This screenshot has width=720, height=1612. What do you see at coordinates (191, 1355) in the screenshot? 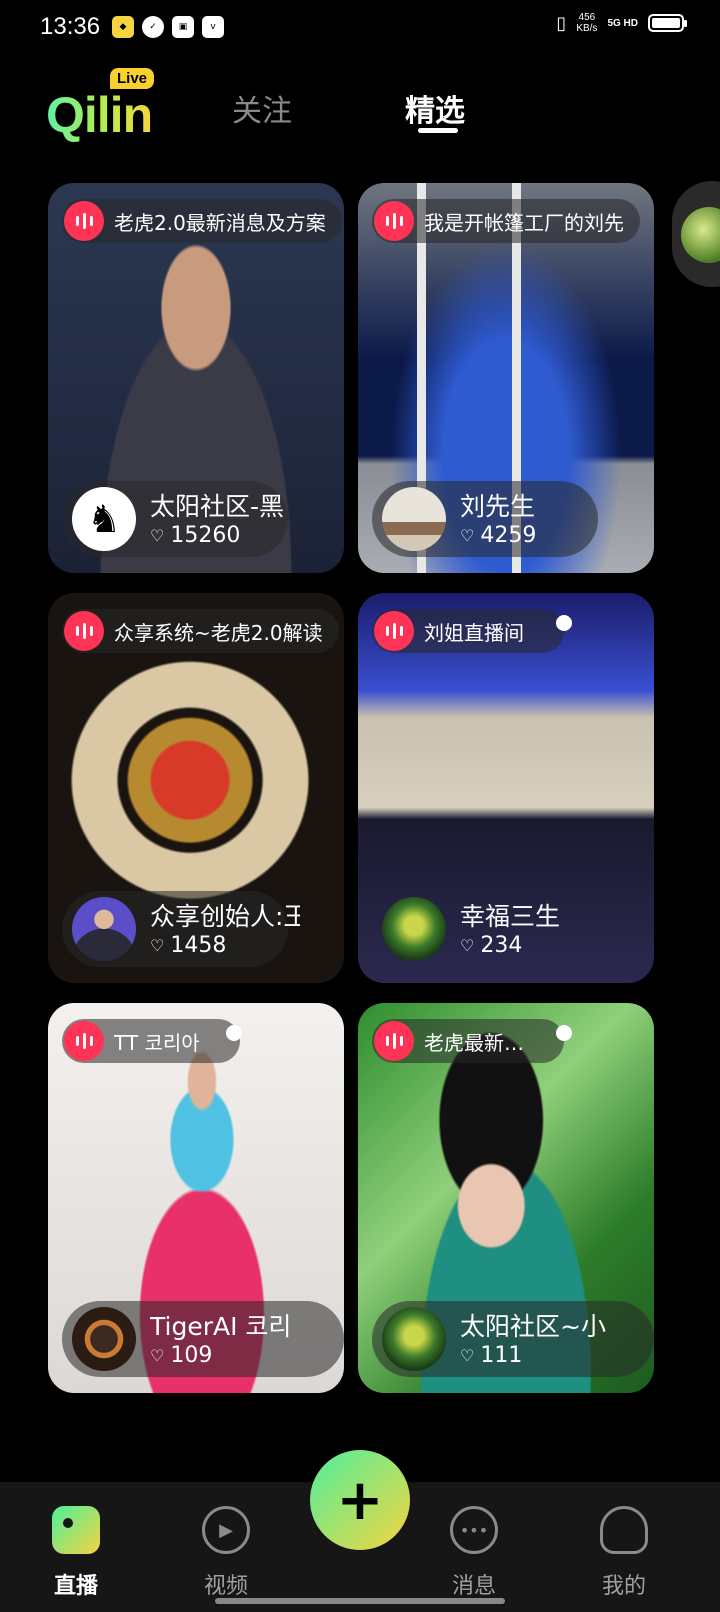
I see `likes-value: 109` at bounding box center [191, 1355].